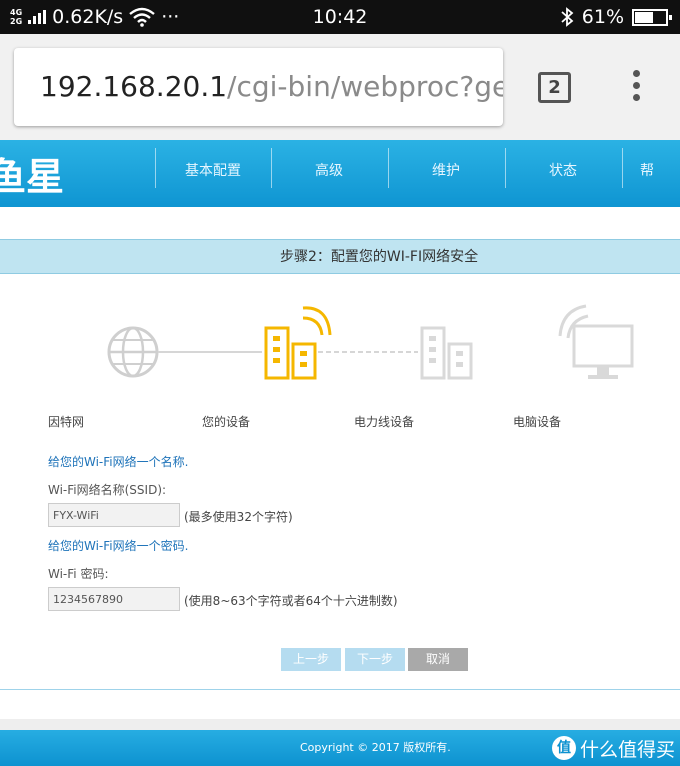 The width and height of the screenshot is (680, 766). I want to click on ssid-input, so click(114, 515).